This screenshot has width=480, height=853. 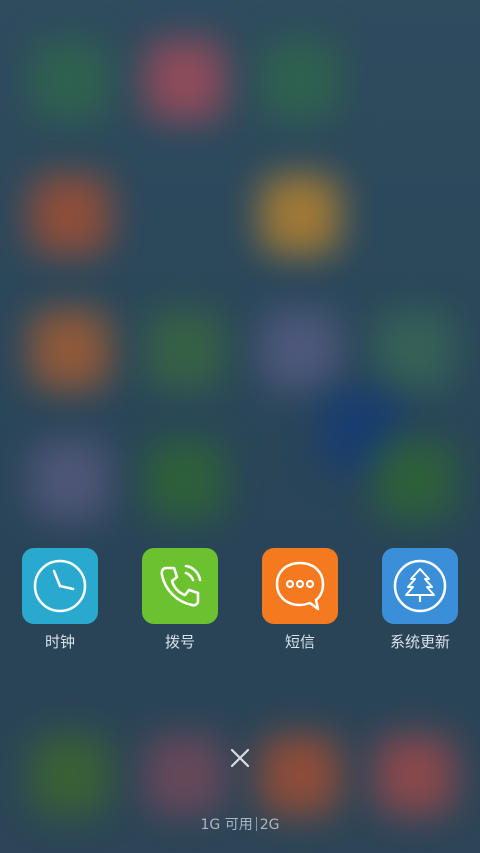 What do you see at coordinates (59, 642) in the screenshot?
I see `app-label: 时钟` at bounding box center [59, 642].